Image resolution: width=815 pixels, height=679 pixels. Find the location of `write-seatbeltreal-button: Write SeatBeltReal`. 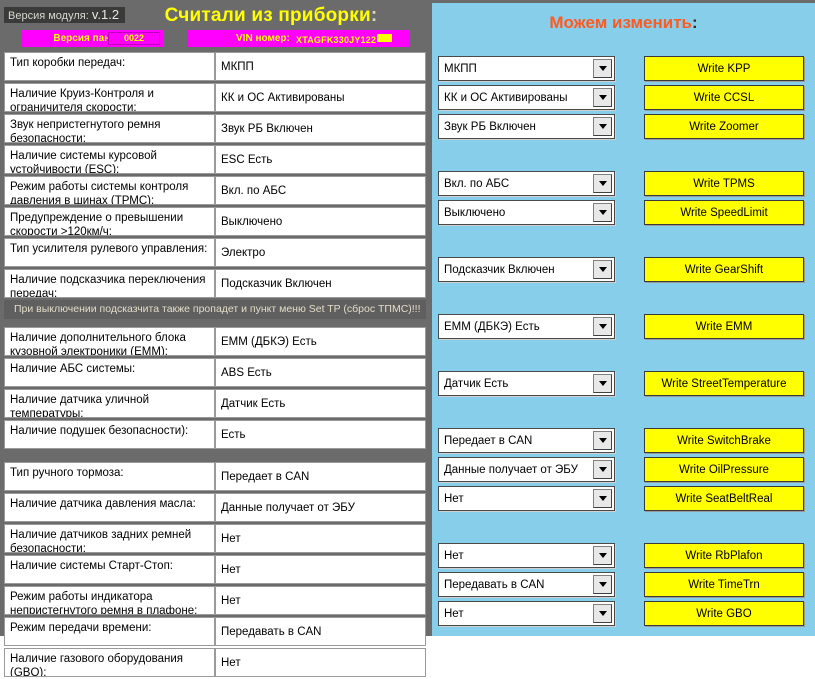

write-seatbeltreal-button: Write SeatBeltReal is located at coordinates (724, 498).